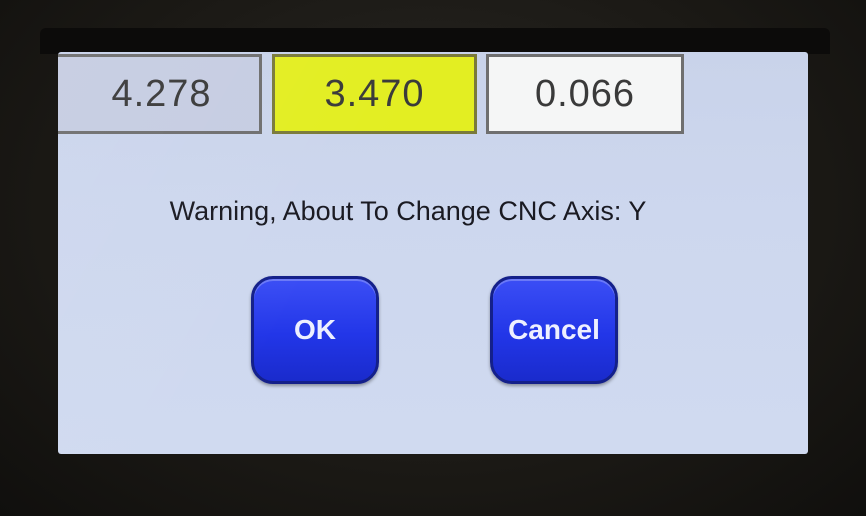 This screenshot has height=516, width=866. I want to click on ok-button-label: OK, so click(315, 329).